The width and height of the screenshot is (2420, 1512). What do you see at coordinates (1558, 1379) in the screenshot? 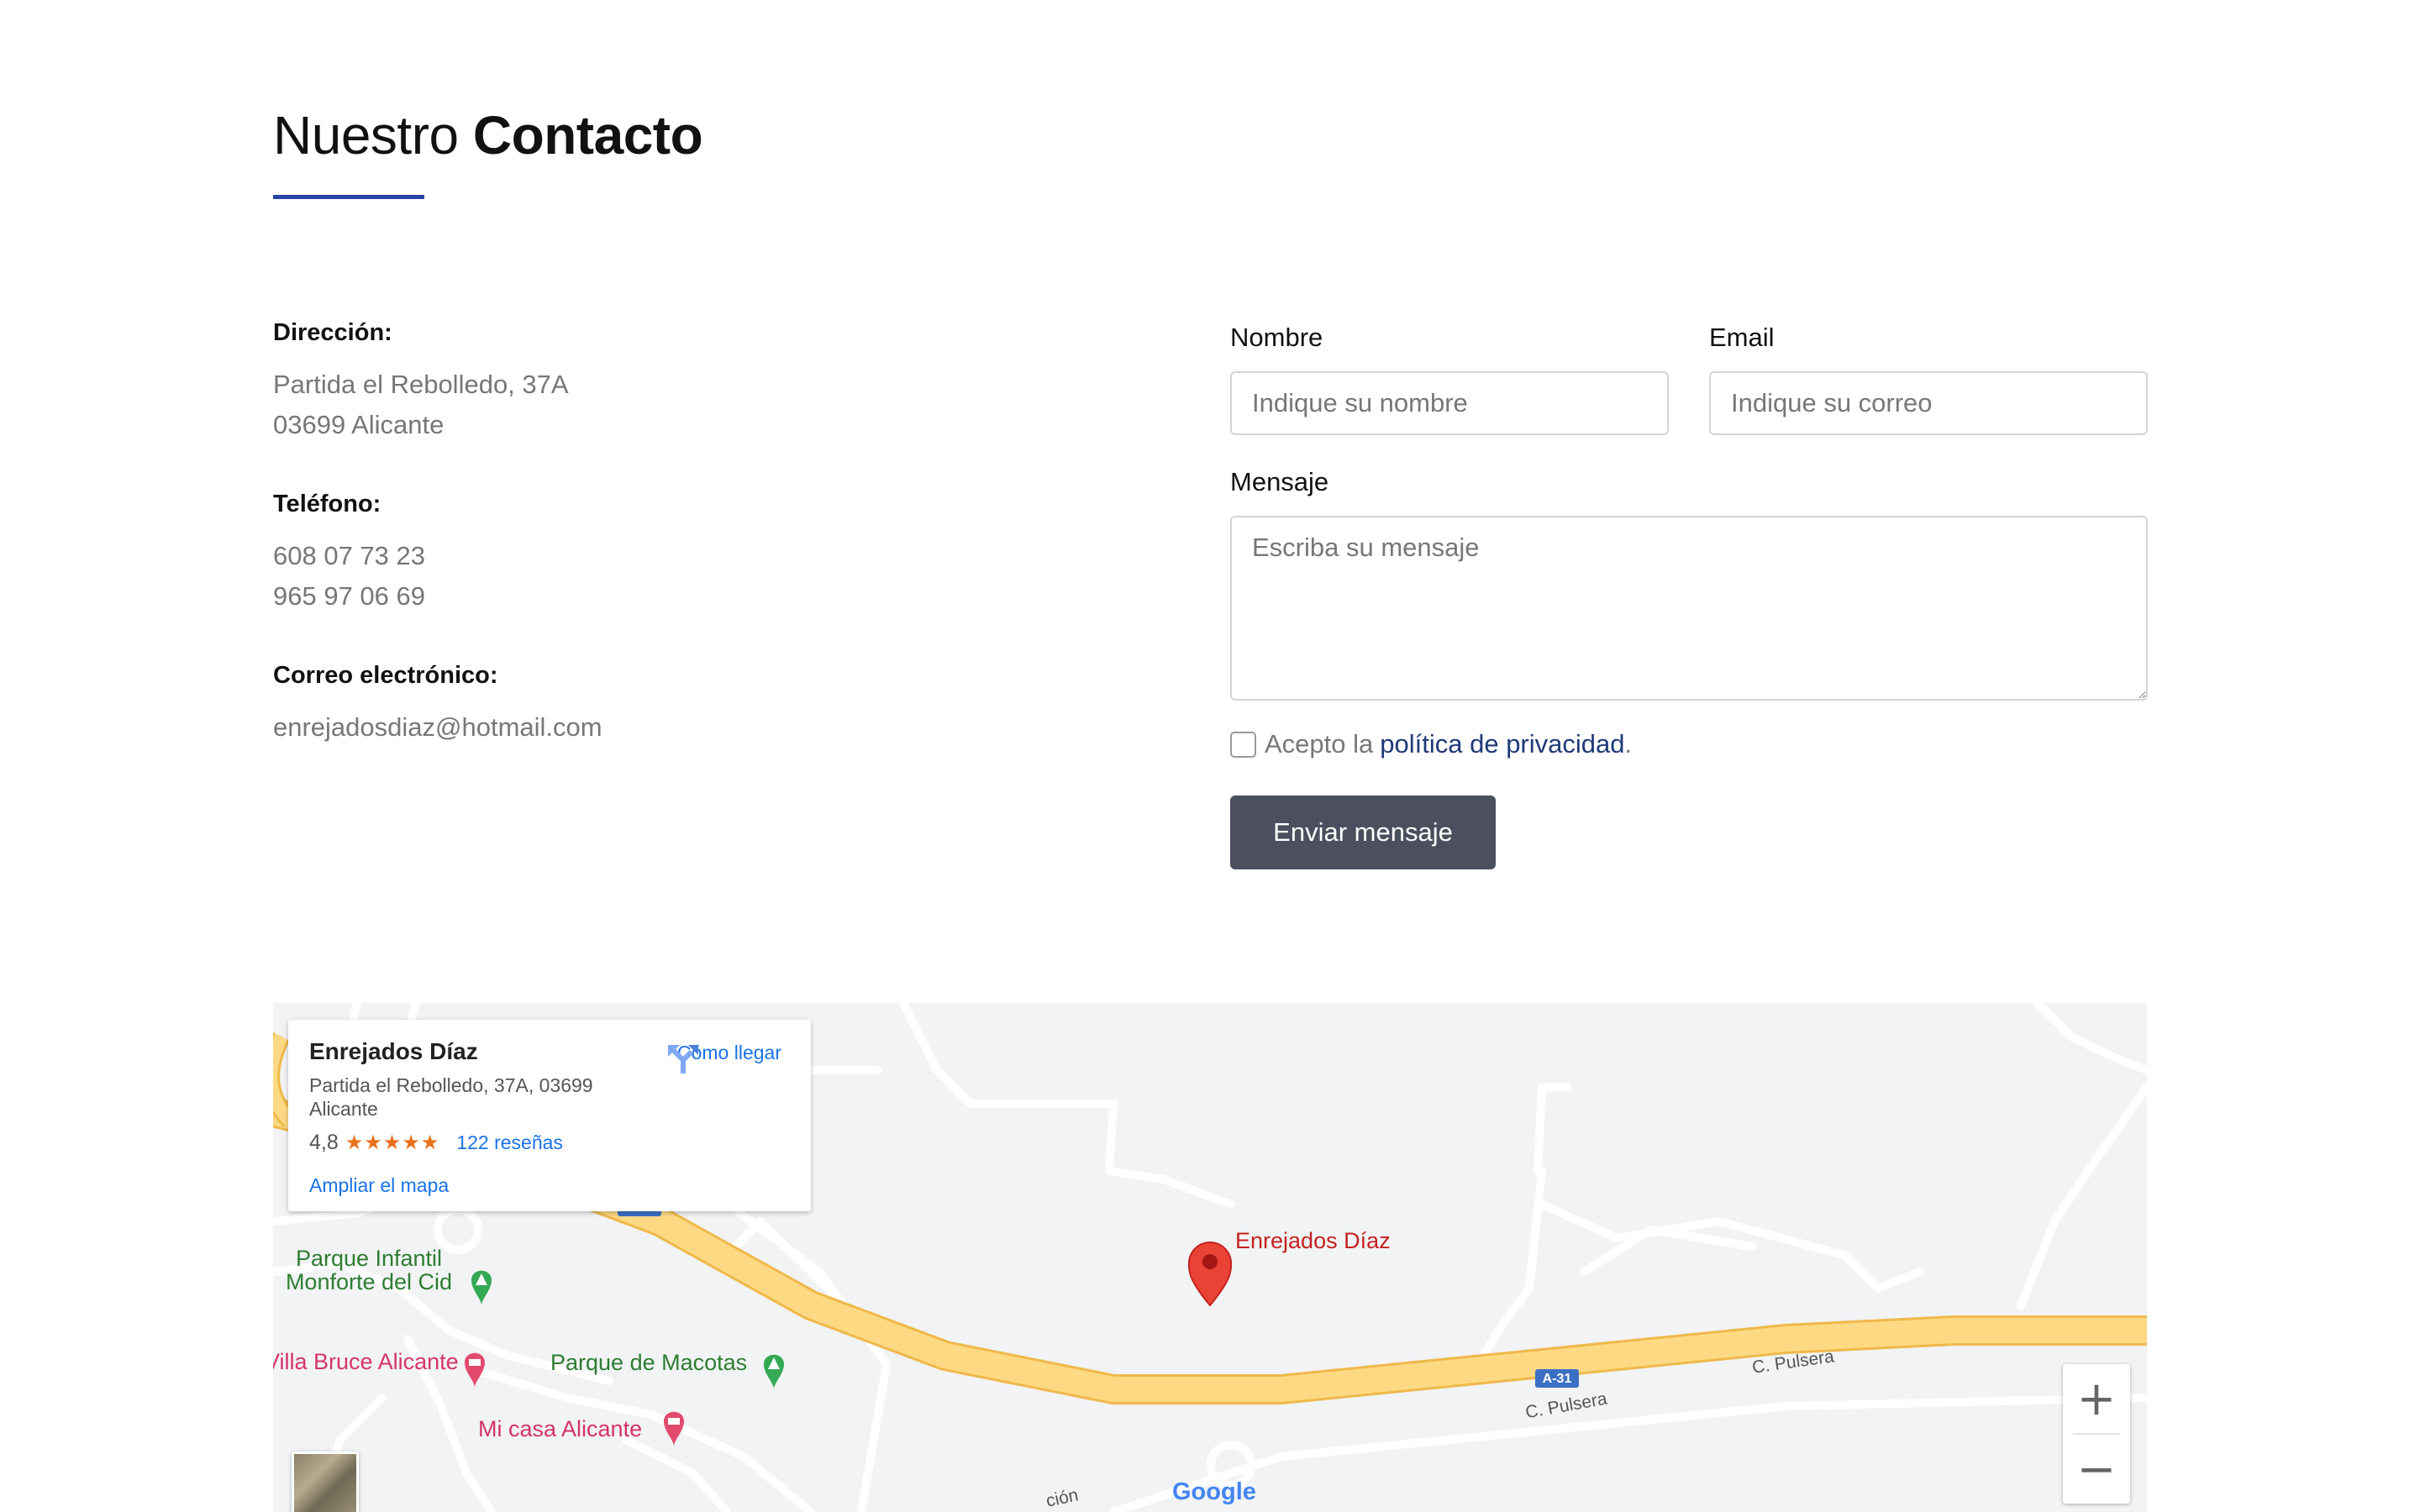
I see `a31-shield-text: A-31` at bounding box center [1558, 1379].